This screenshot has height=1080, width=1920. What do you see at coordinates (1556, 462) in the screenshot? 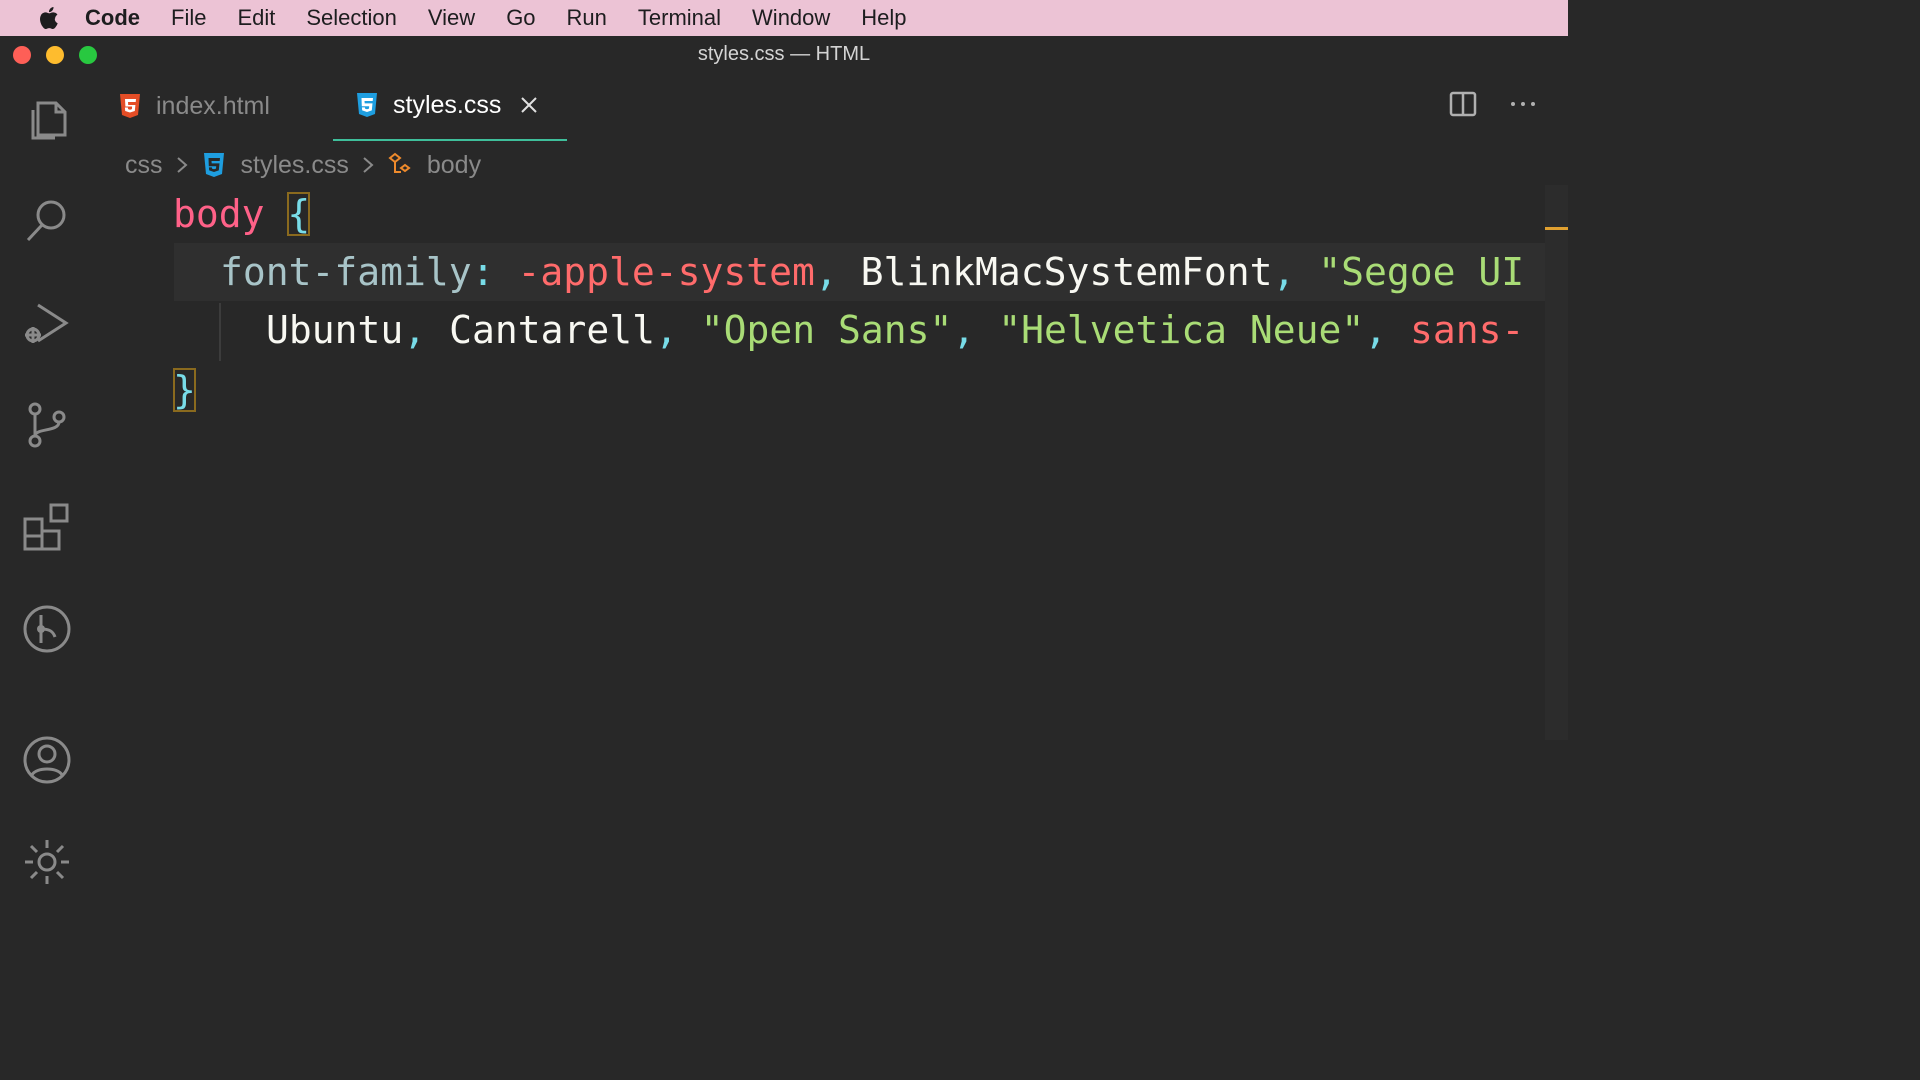
I see `editor-scrollbar` at bounding box center [1556, 462].